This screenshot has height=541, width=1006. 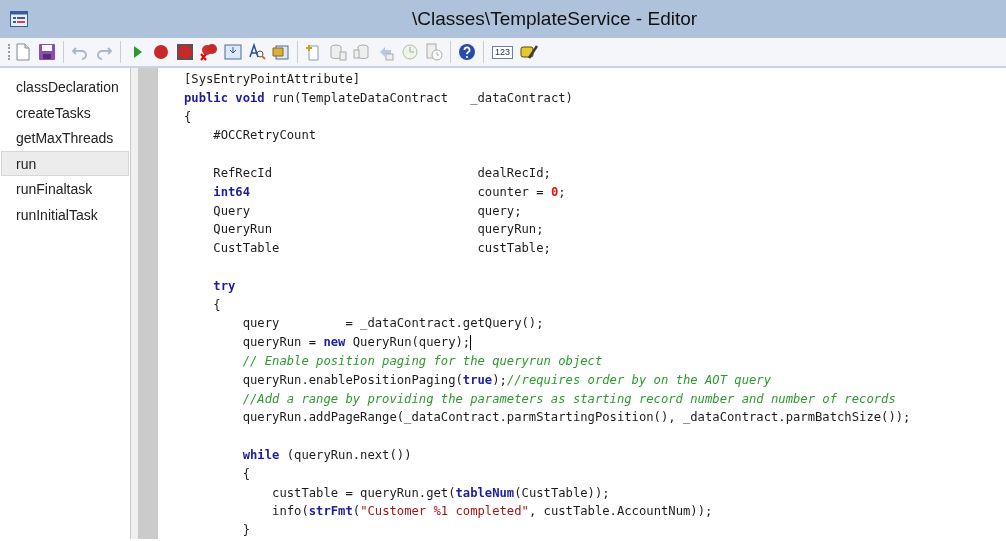 I want to click on method-list-item: run, so click(x=65, y=163).